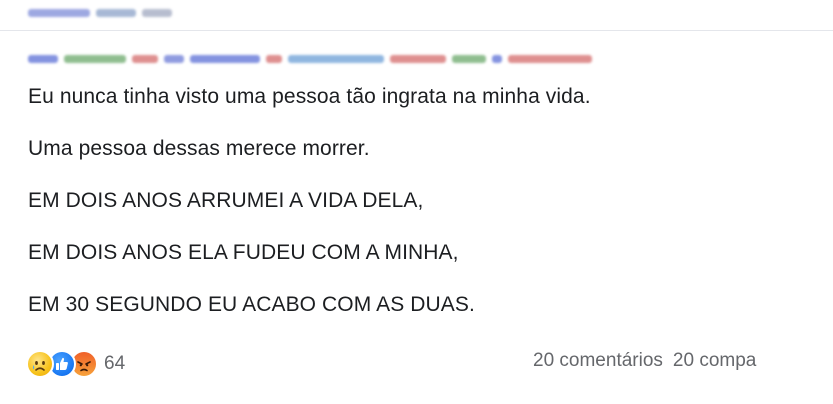 This screenshot has height=404, width=833. What do you see at coordinates (75, 364) in the screenshot?
I see `reactions-summary: 64` at bounding box center [75, 364].